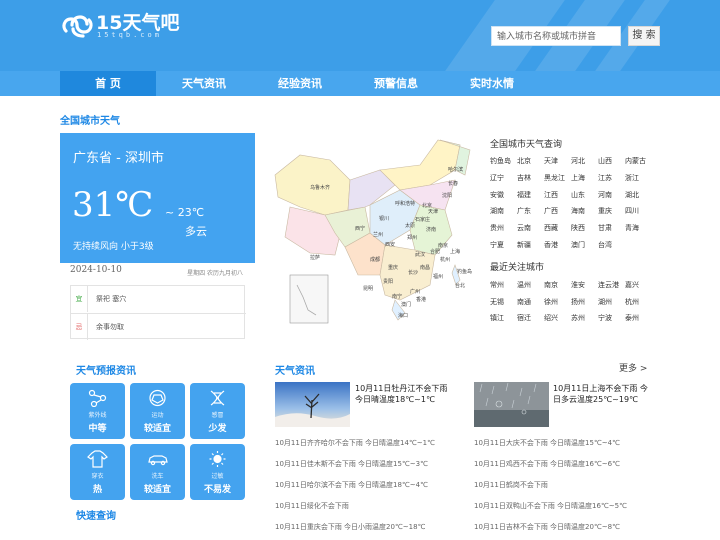 The height and width of the screenshot is (540, 720). I want to click on province-link: 浙江, so click(632, 178).